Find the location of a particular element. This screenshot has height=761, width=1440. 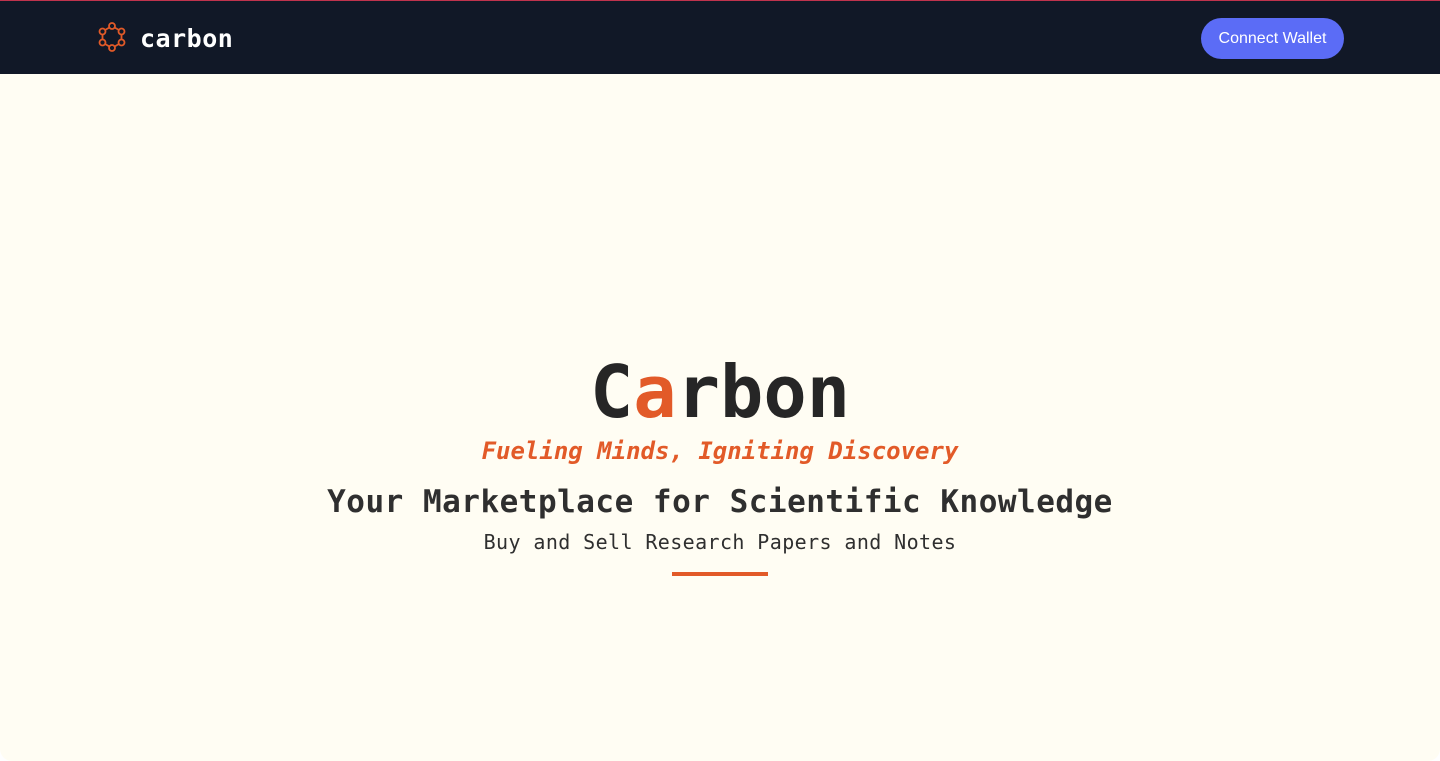

navbar: carbon Connect Wallet is located at coordinates (720, 37).